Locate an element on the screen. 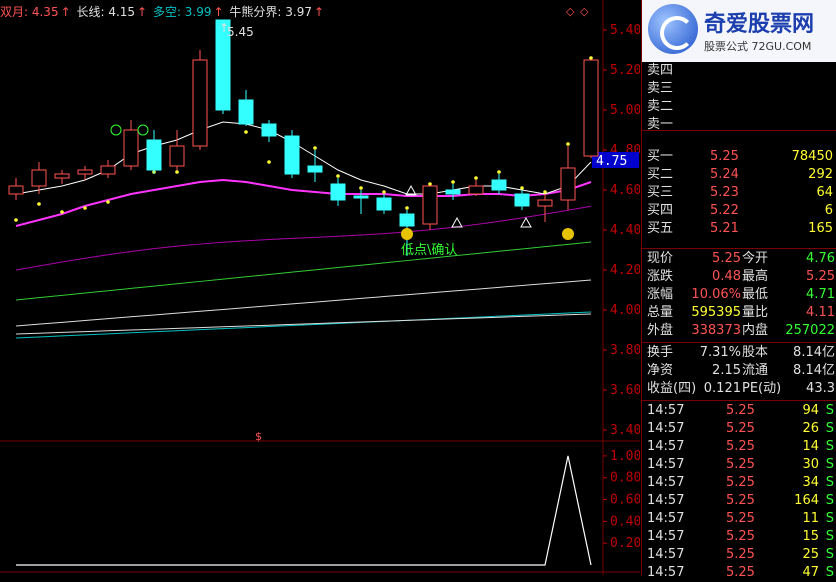  buy-level-row: 买二 5.24 292 is located at coordinates (739, 175).